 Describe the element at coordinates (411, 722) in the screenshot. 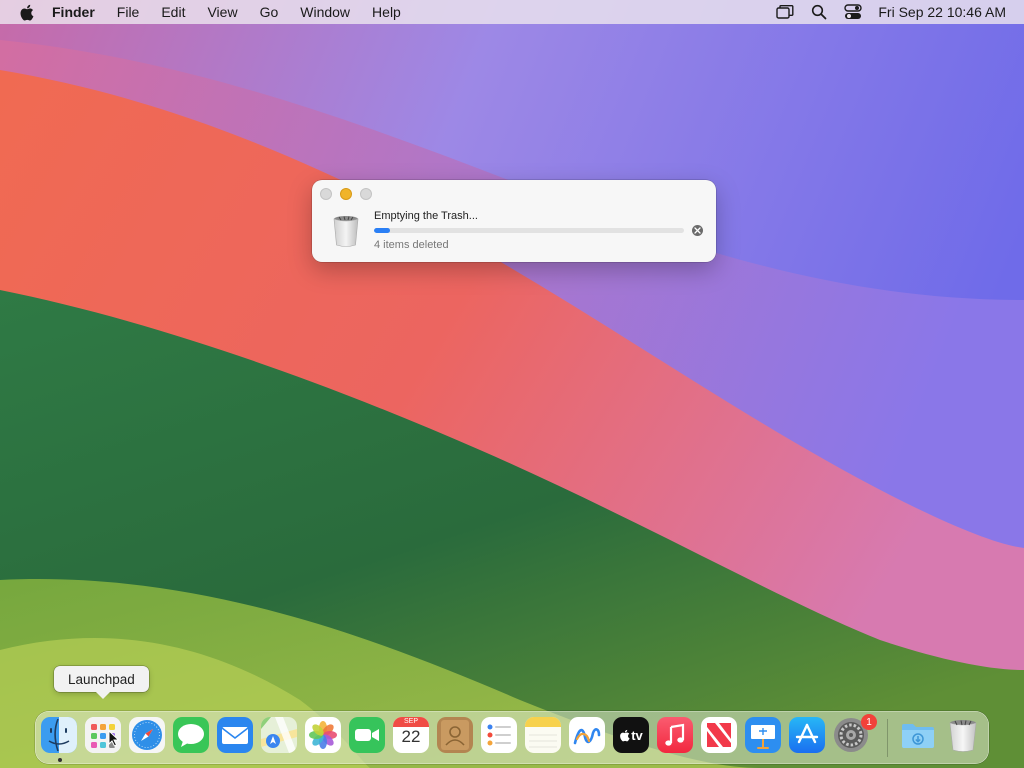

I see `calendar-month: SEP` at that location.